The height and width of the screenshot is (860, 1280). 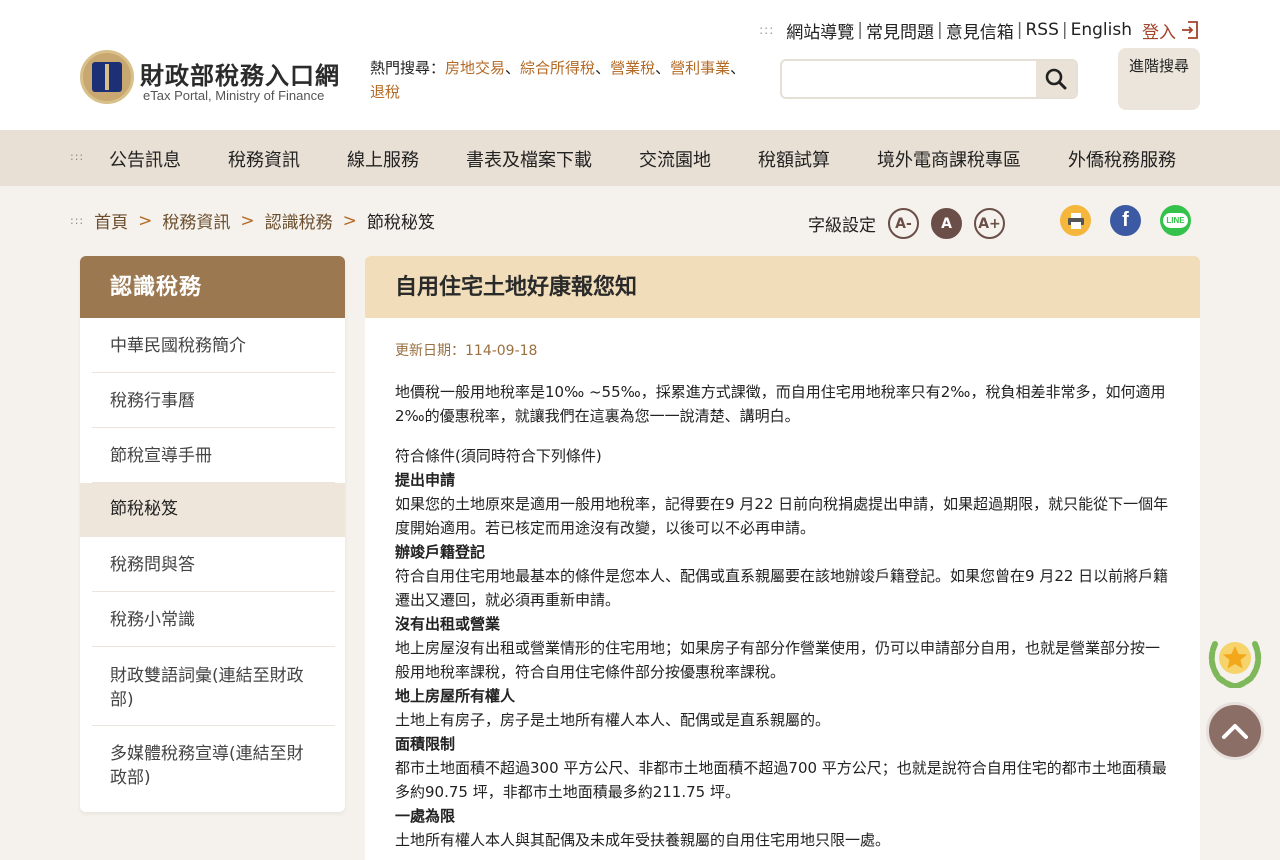 I want to click on back-to-top-button, so click(x=1235, y=731).